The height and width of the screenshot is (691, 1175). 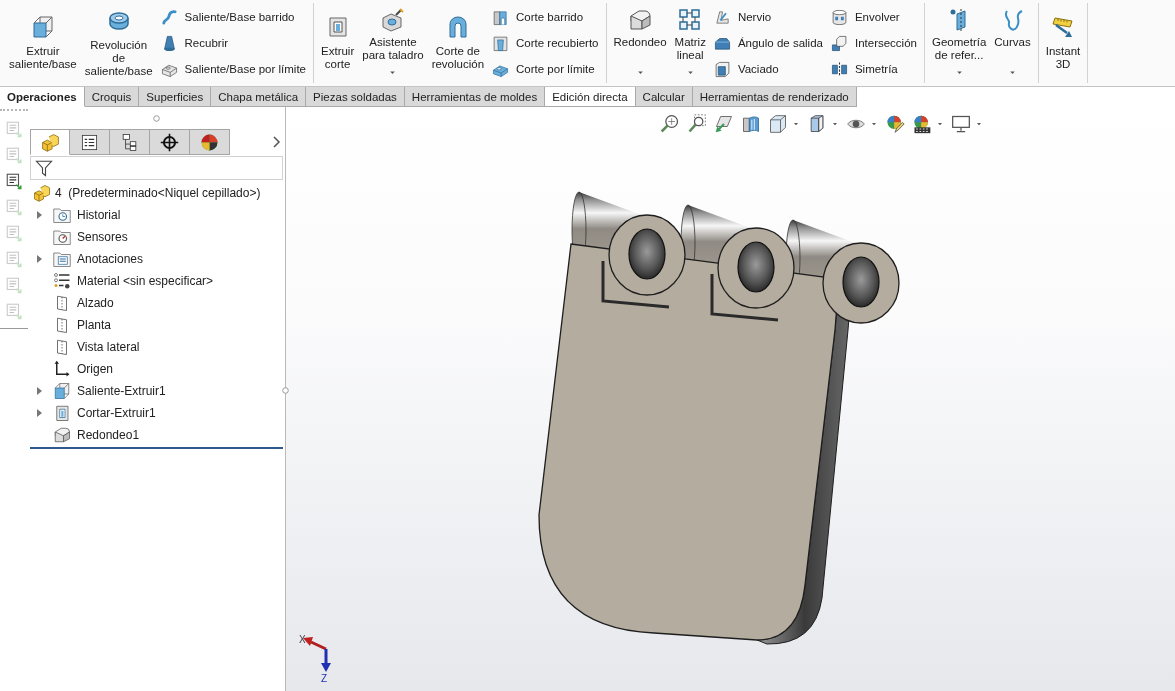 What do you see at coordinates (640, 43) in the screenshot?
I see `ribbon-button: Redondeo` at bounding box center [640, 43].